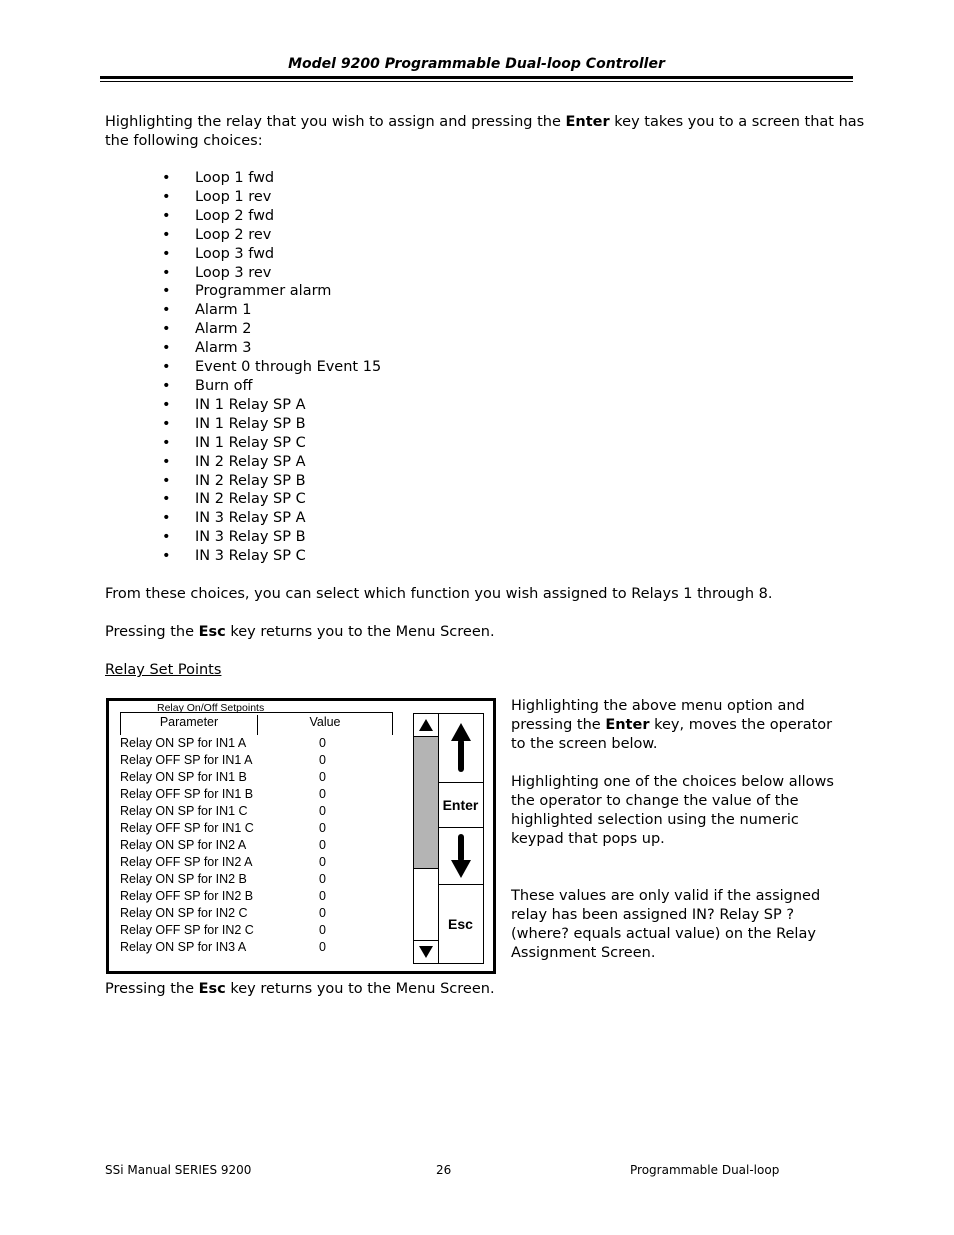  Describe the element at coordinates (250, 518) in the screenshot. I see `choice-label: IN 3 Relay SP A` at that location.